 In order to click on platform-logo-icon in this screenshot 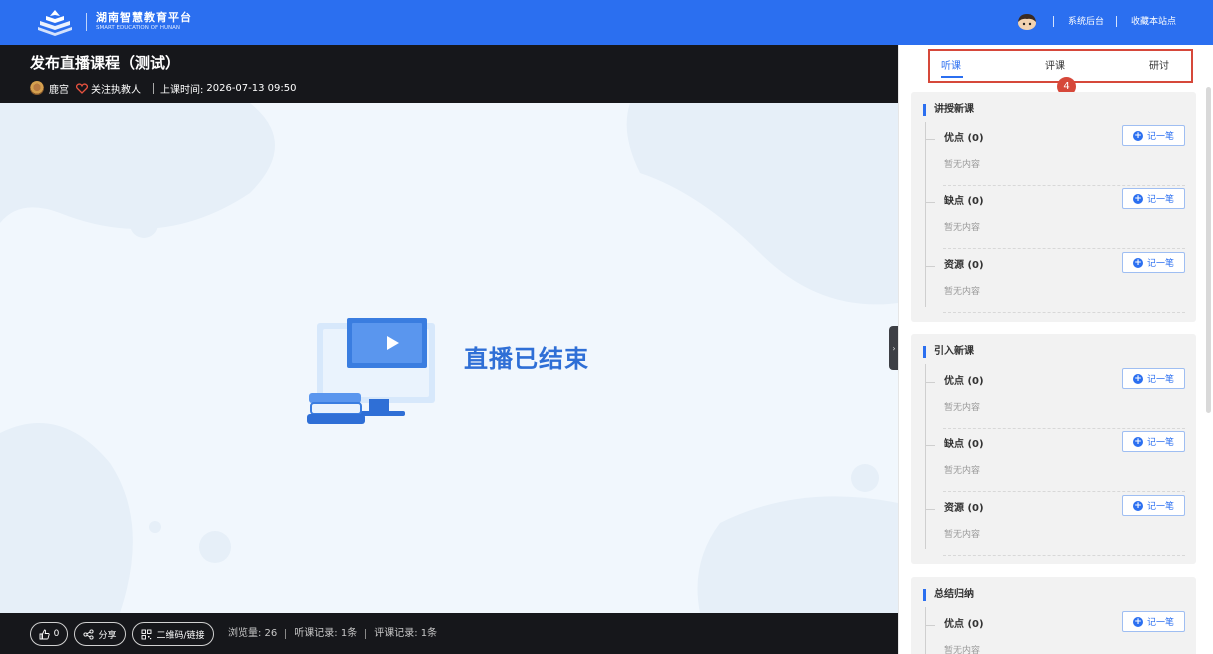, I will do `click(55, 22)`.